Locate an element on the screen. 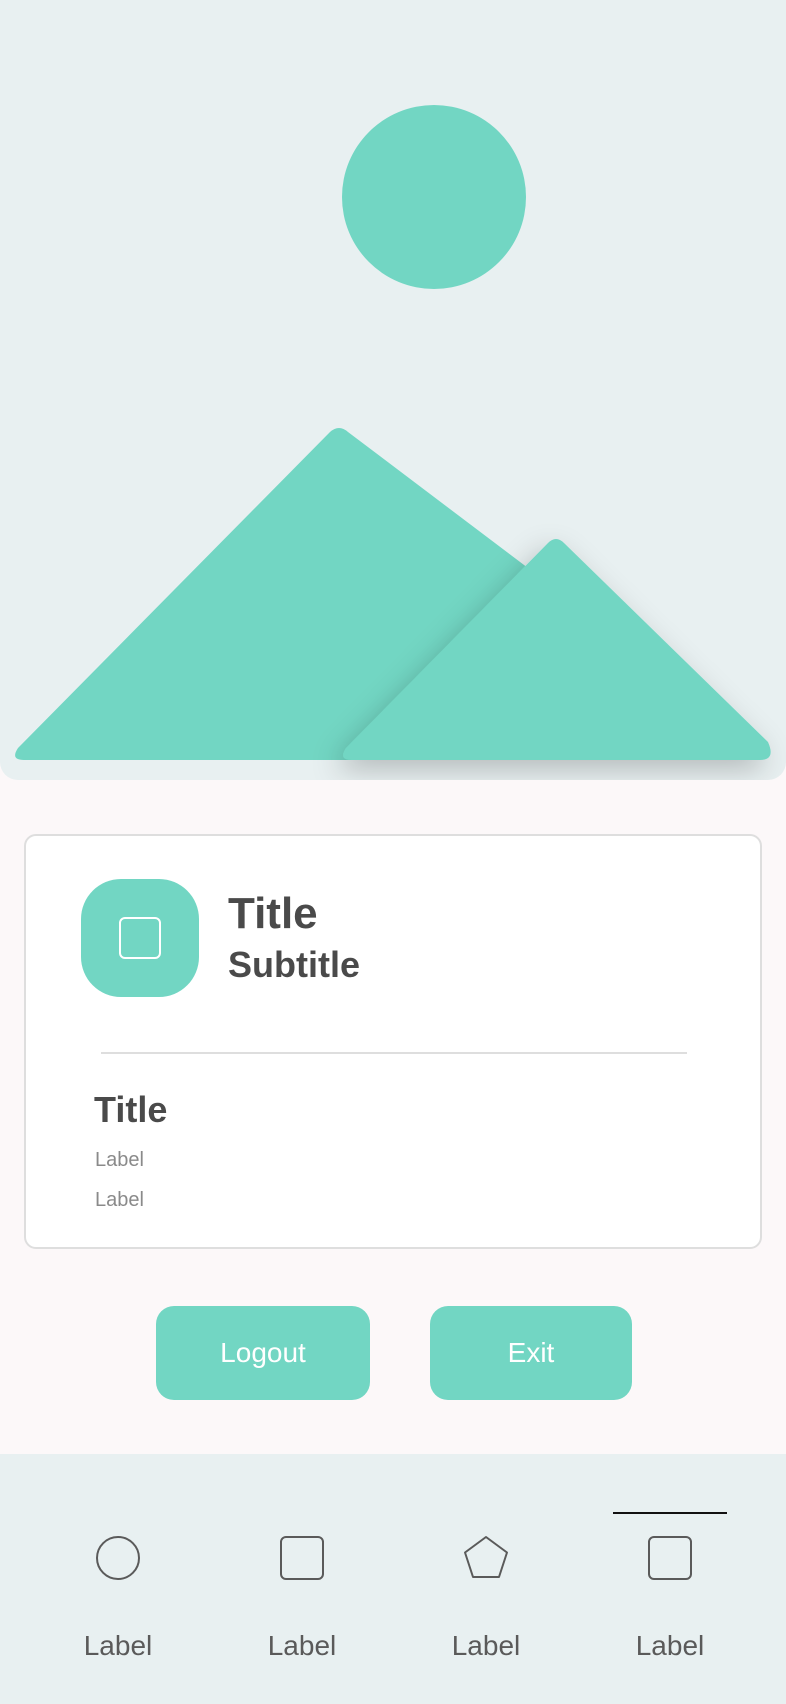  section-title: Title is located at coordinates (131, 1109).